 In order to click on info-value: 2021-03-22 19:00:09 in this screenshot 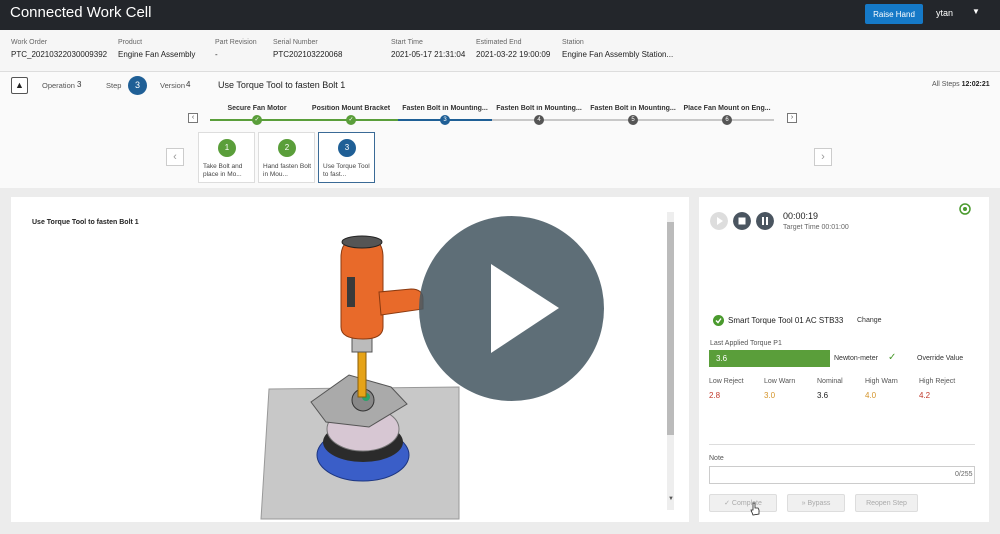, I will do `click(513, 54)`.